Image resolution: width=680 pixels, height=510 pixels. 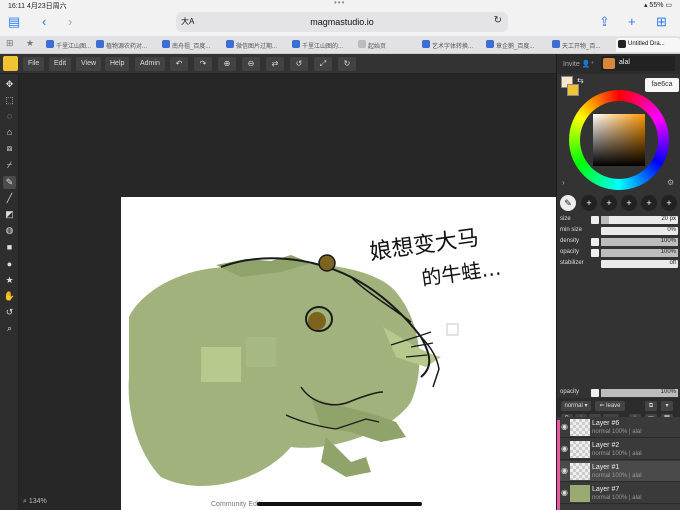 I want to click on url-bar: 大A magmastudio.io ↻, so click(x=342, y=22).